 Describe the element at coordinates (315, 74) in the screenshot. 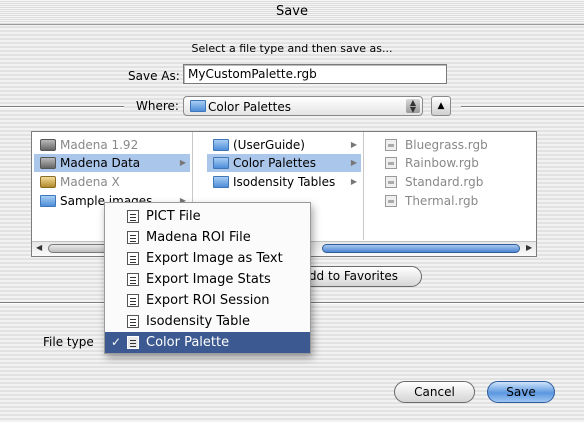

I see `save-as-field: MyCustomPalette.rgb` at that location.